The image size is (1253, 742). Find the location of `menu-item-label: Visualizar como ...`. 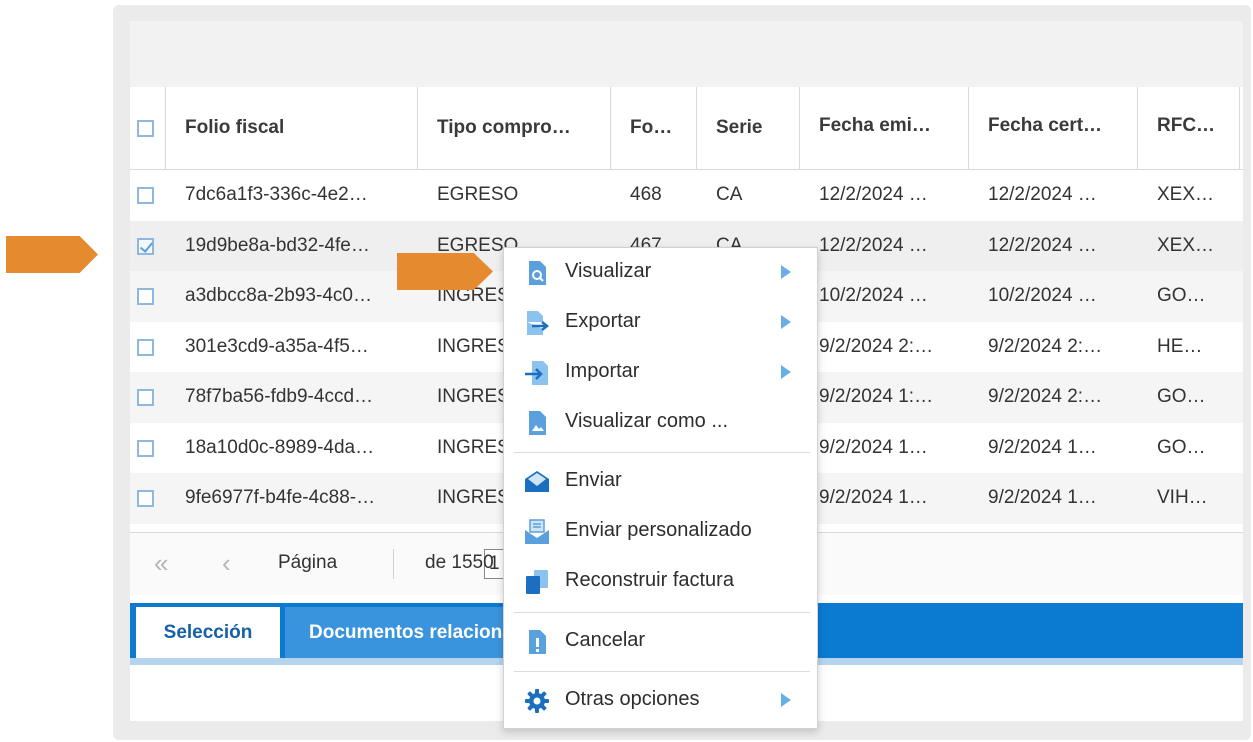

menu-item-label: Visualizar como ... is located at coordinates (647, 421).